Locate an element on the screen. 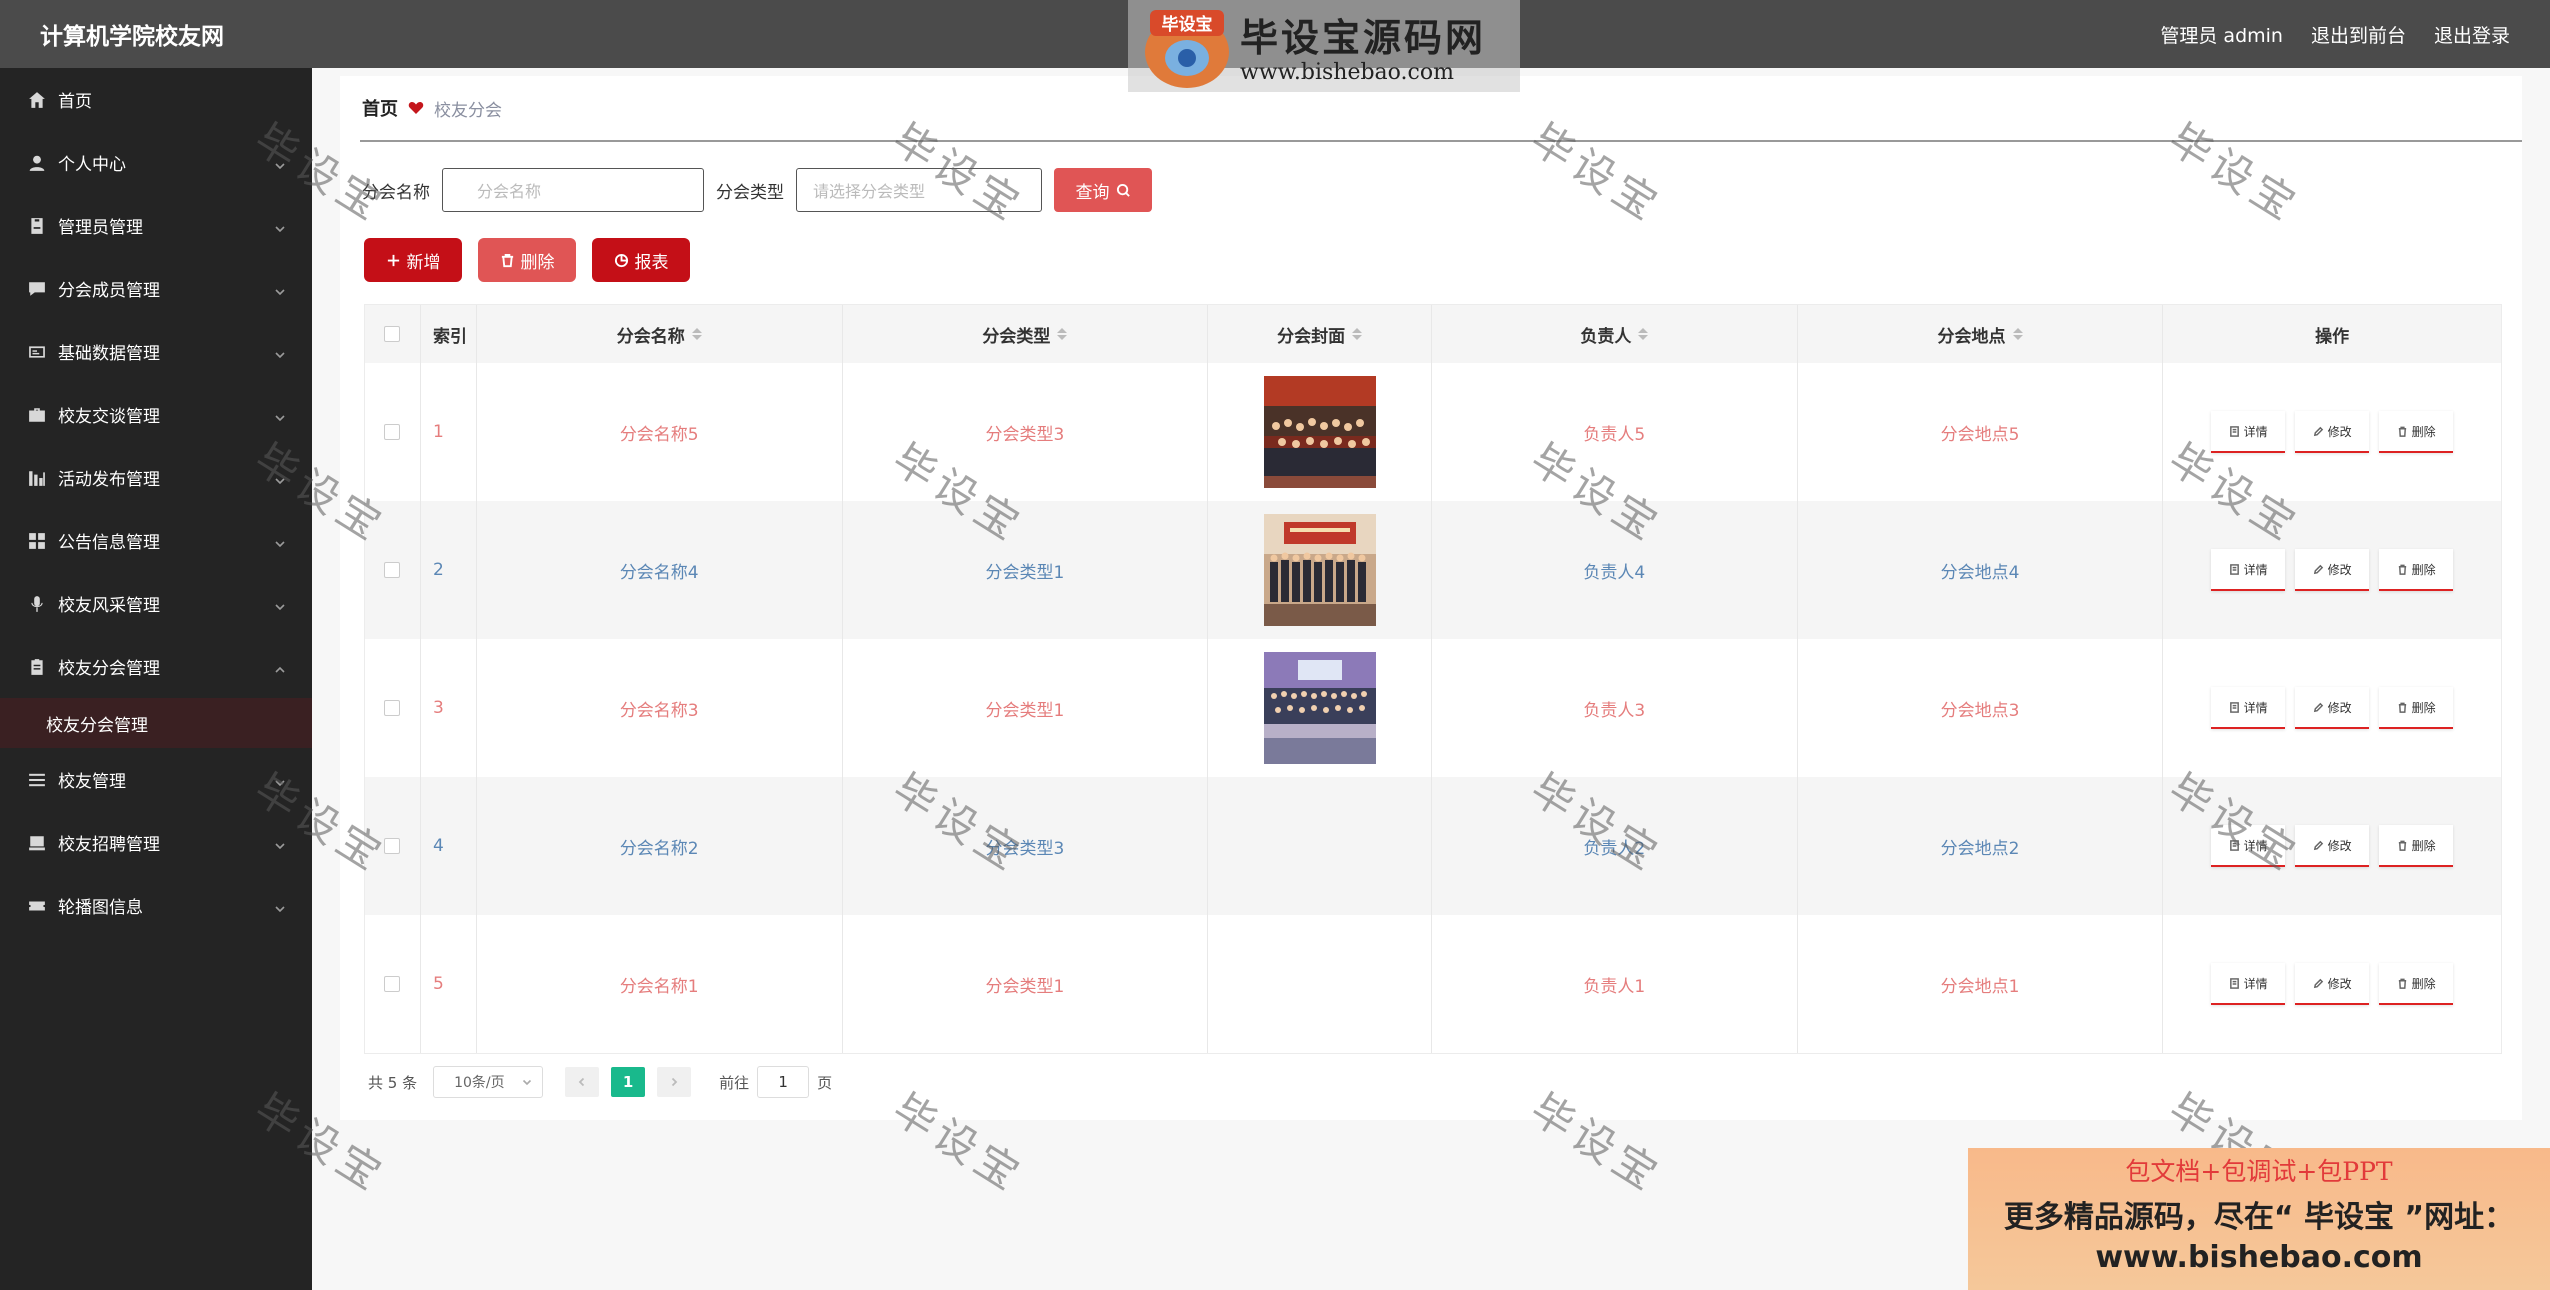  sidebar-item-basic-data: 基础数据管理 is located at coordinates (156, 351).